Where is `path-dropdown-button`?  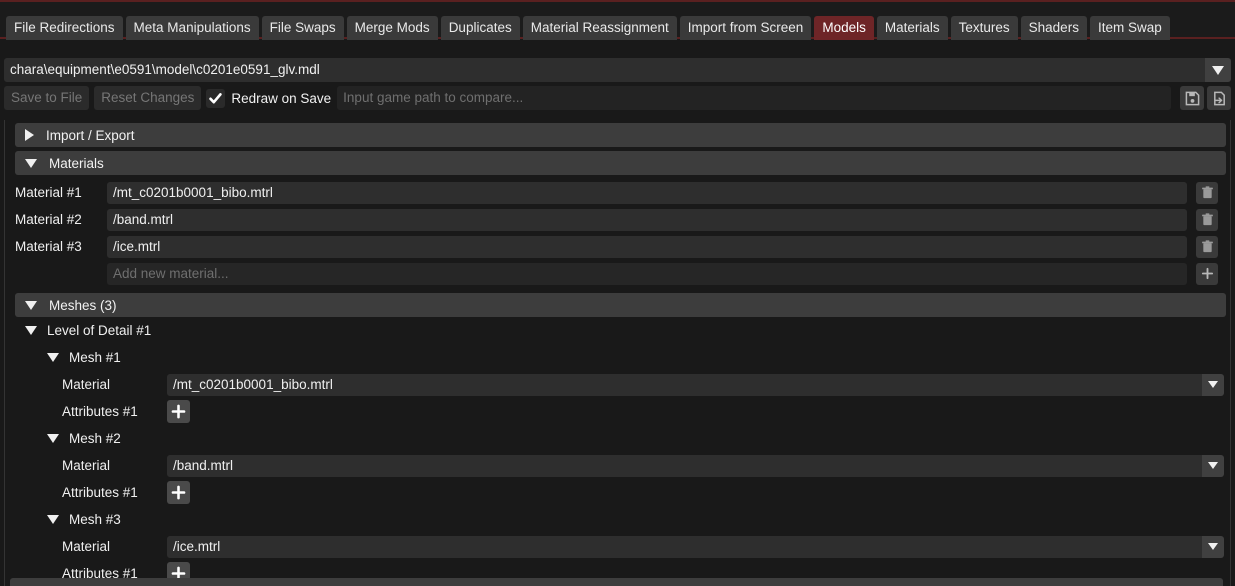
path-dropdown-button is located at coordinates (1218, 70).